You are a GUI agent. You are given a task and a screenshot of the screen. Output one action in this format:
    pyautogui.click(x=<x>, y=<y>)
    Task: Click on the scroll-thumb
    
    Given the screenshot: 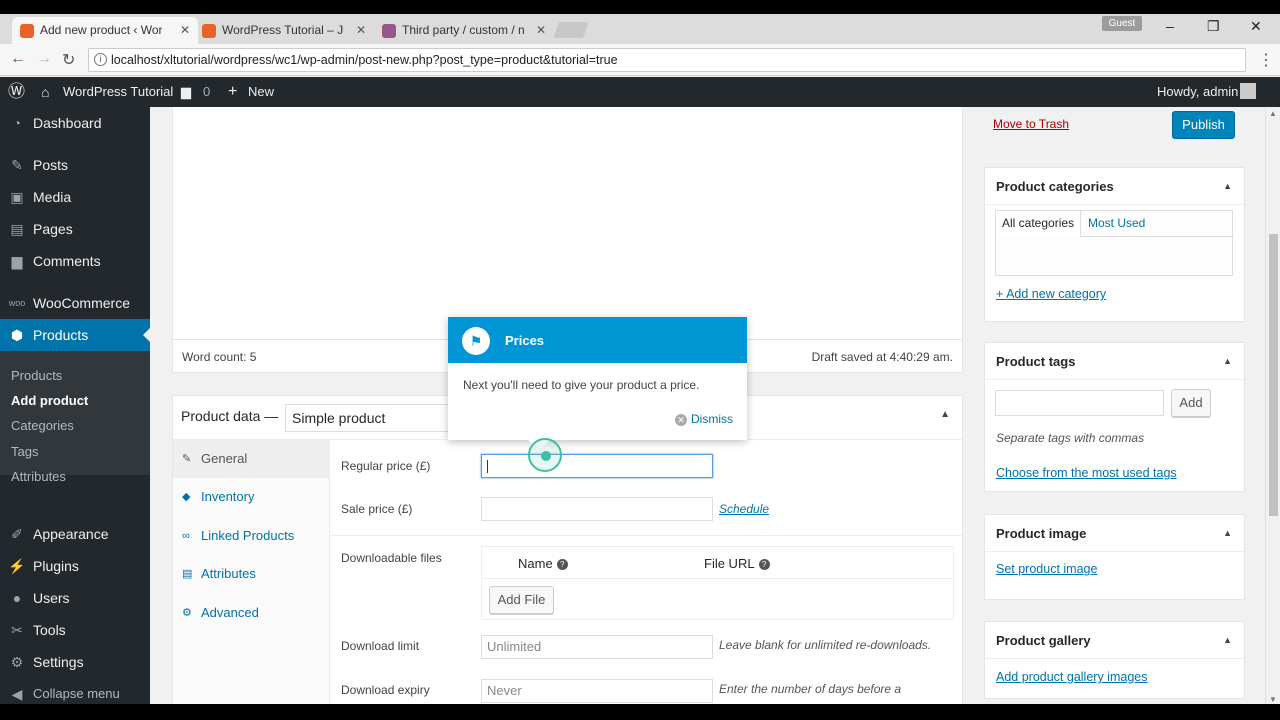 What is the action you would take?
    pyautogui.click(x=1273, y=375)
    